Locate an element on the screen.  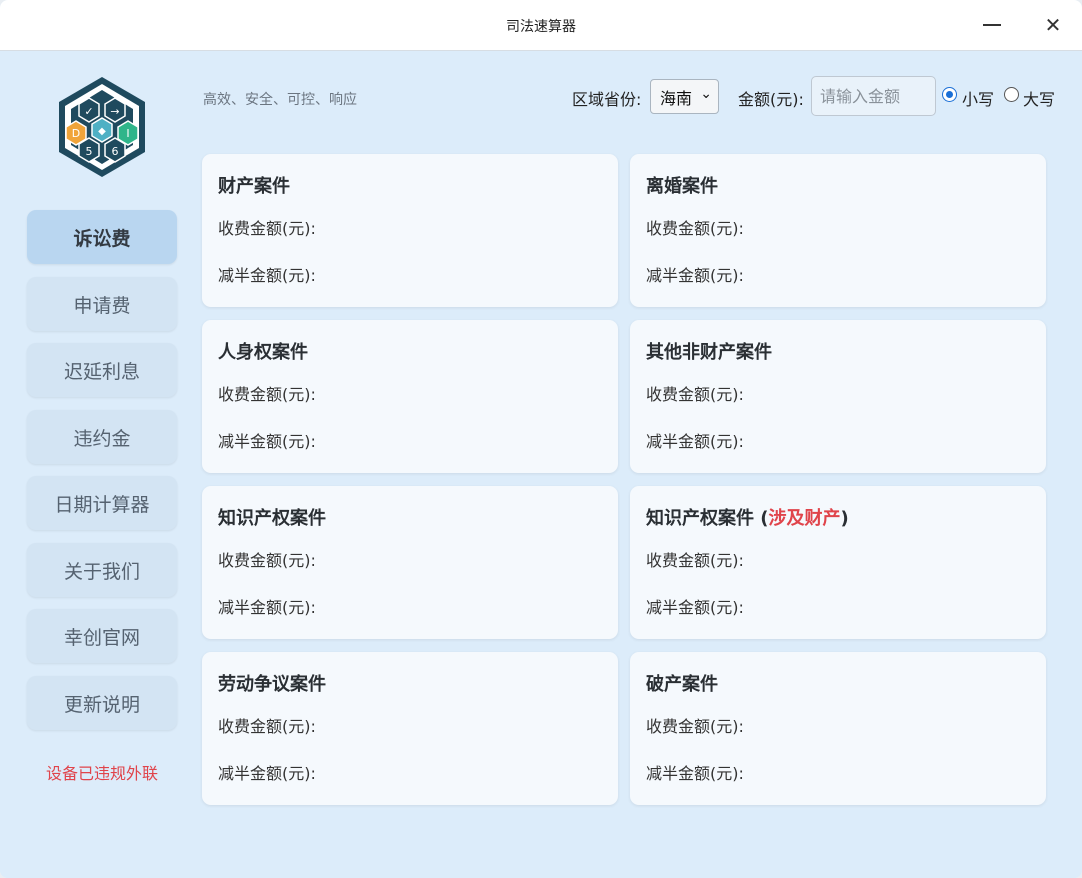
sidebar-item-delay-interest: 迟延利息 is located at coordinates (102, 370).